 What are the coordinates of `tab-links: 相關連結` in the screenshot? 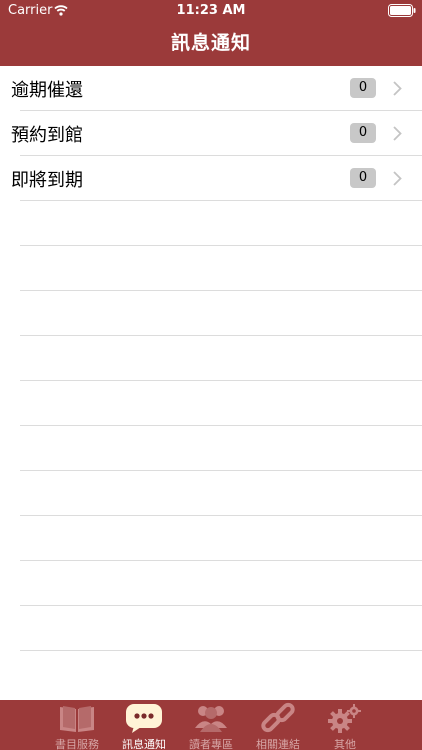 It's located at (278, 725).